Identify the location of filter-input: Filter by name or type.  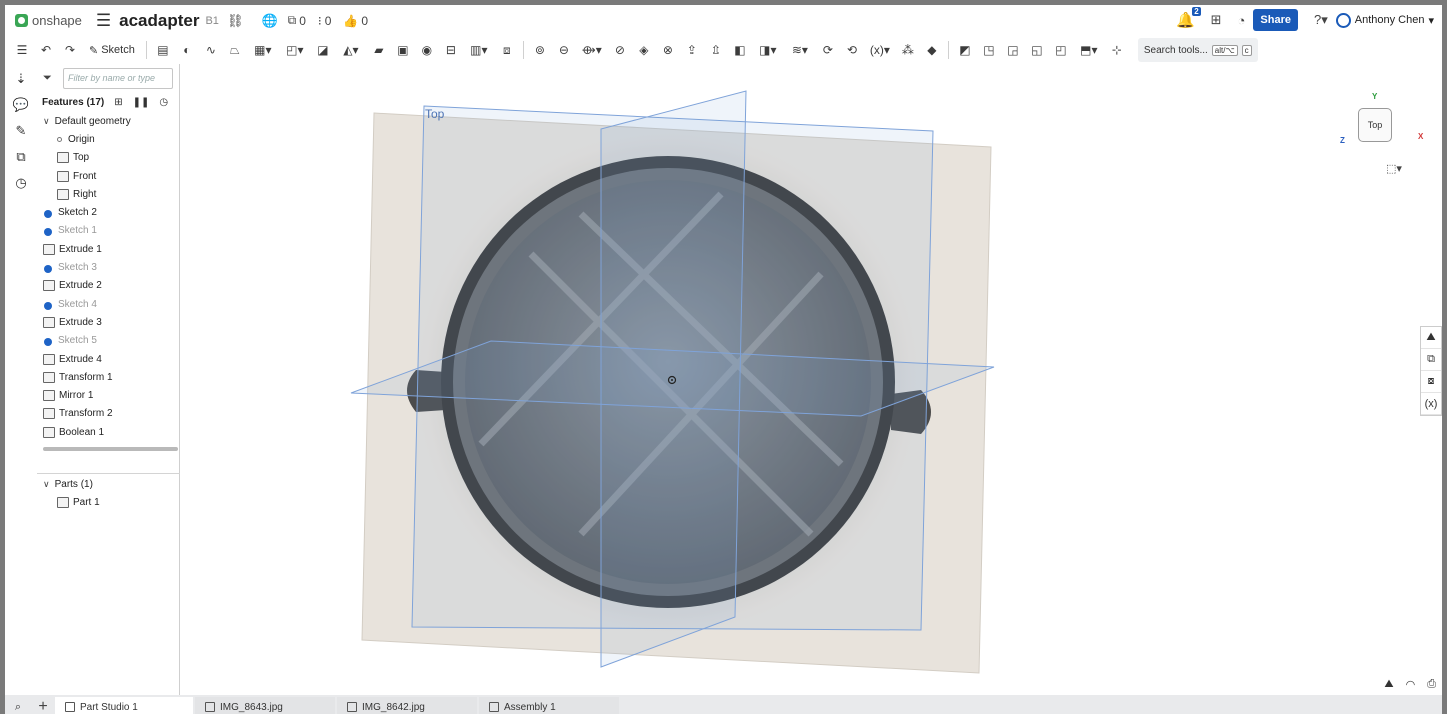
(118, 78).